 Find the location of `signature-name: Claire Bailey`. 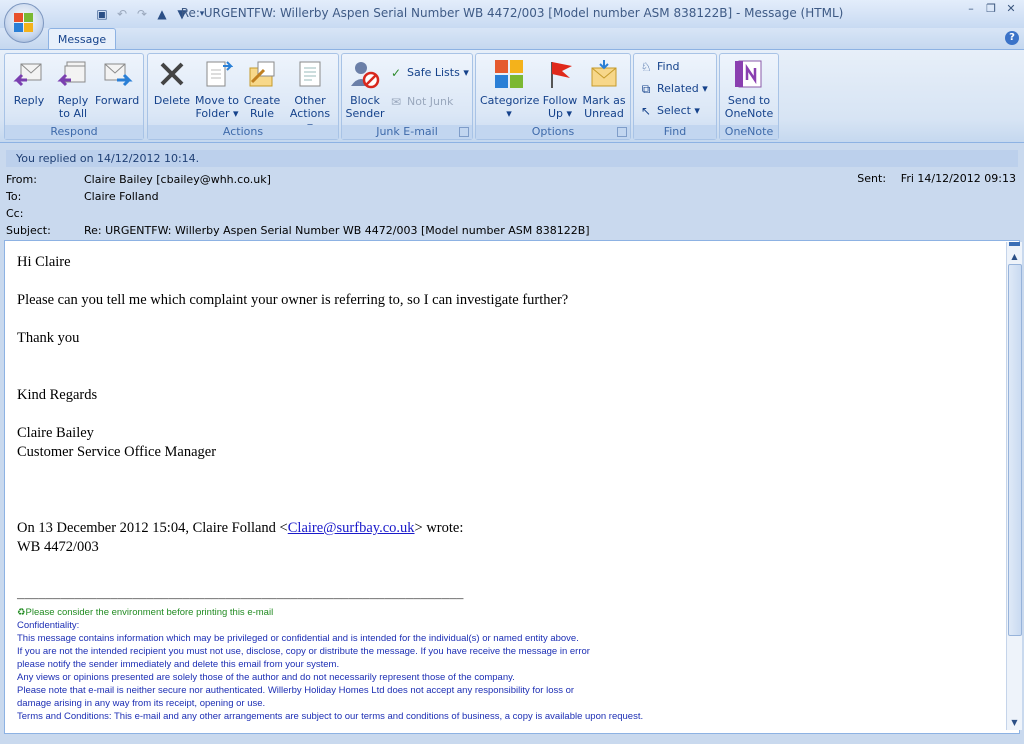

signature-name: Claire Bailey is located at coordinates (55, 433).